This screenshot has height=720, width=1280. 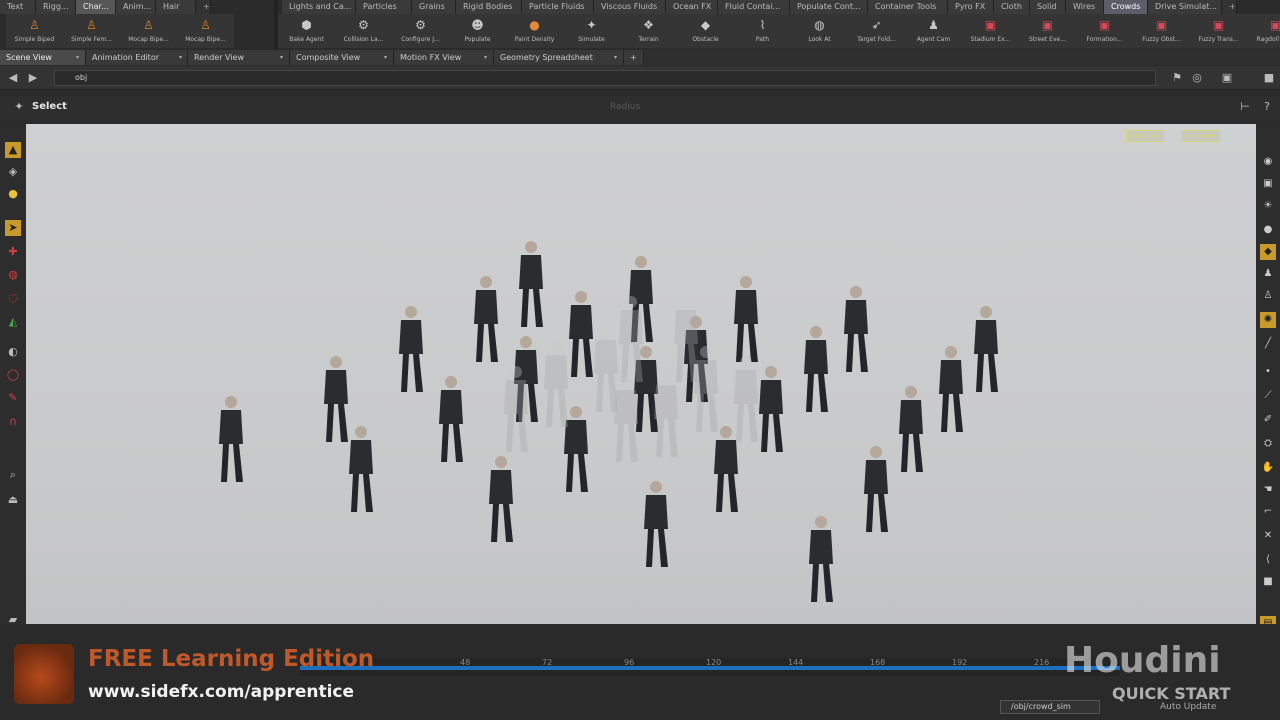 What do you see at coordinates (1268, 468) in the screenshot?
I see `hand-icon: ✋` at bounding box center [1268, 468].